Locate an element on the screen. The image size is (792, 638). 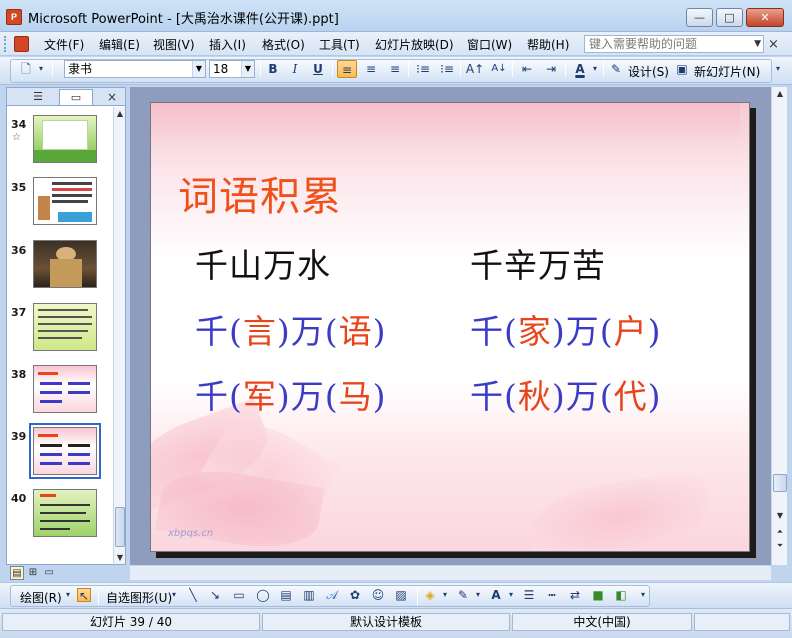
diagram-icon: ✿ is located at coordinates (355, 595).